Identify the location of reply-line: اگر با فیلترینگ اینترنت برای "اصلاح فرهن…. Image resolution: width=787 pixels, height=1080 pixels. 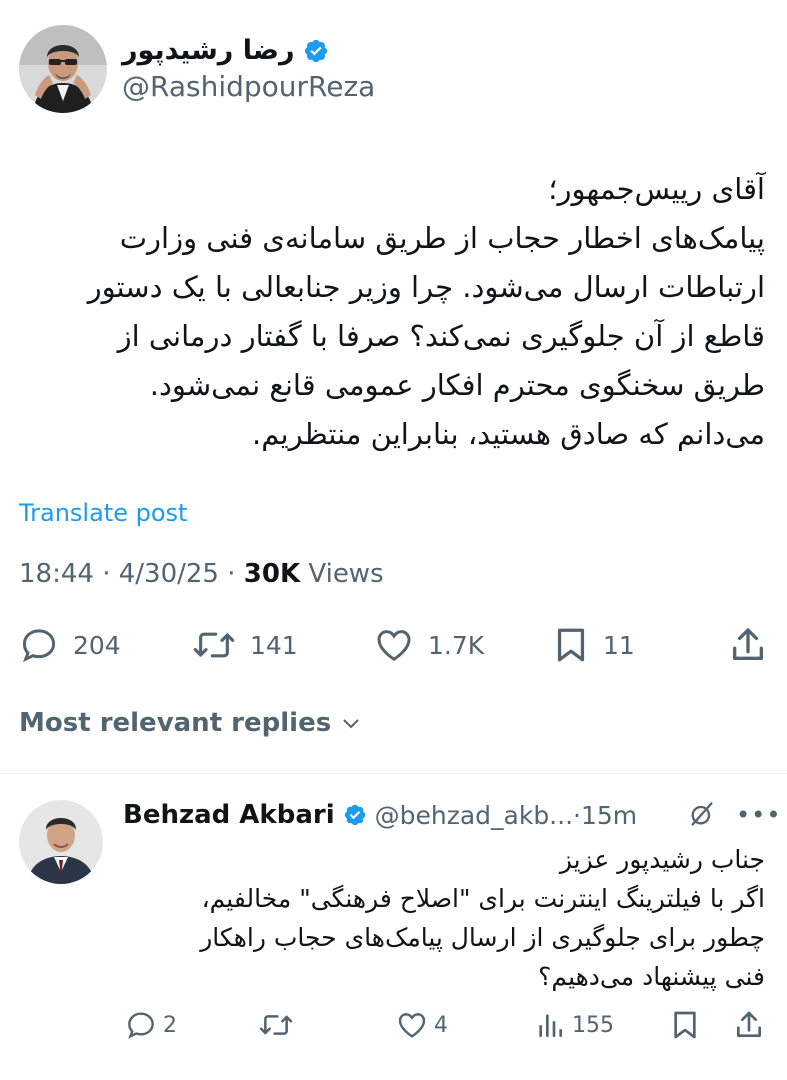
(483, 898).